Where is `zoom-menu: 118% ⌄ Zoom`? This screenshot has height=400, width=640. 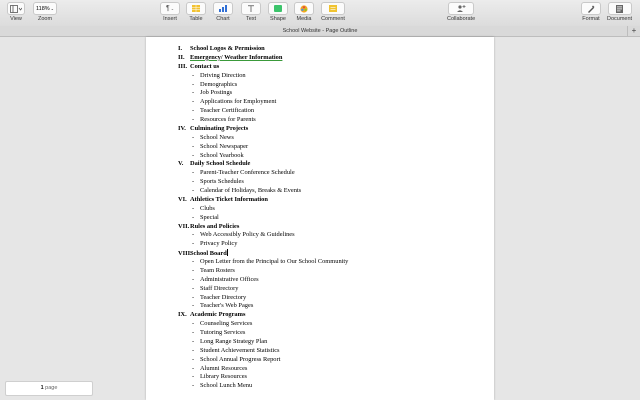 zoom-menu: 118% ⌄ Zoom is located at coordinates (45, 12).